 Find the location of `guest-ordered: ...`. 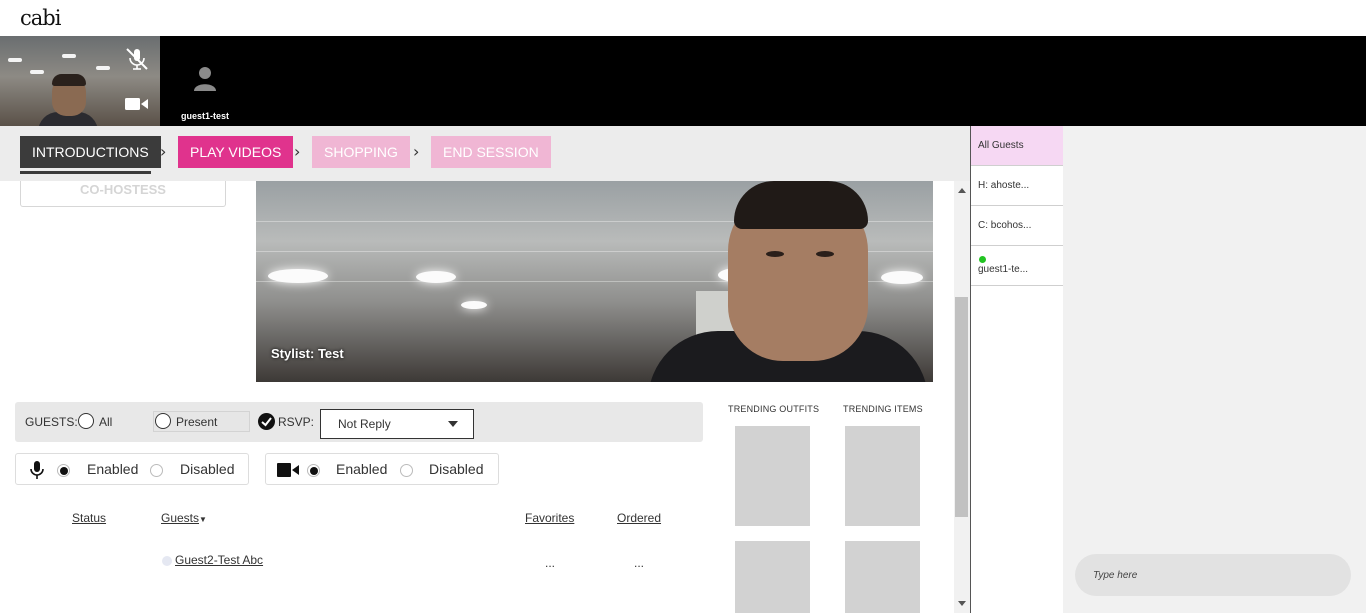

guest-ordered: ... is located at coordinates (639, 563).